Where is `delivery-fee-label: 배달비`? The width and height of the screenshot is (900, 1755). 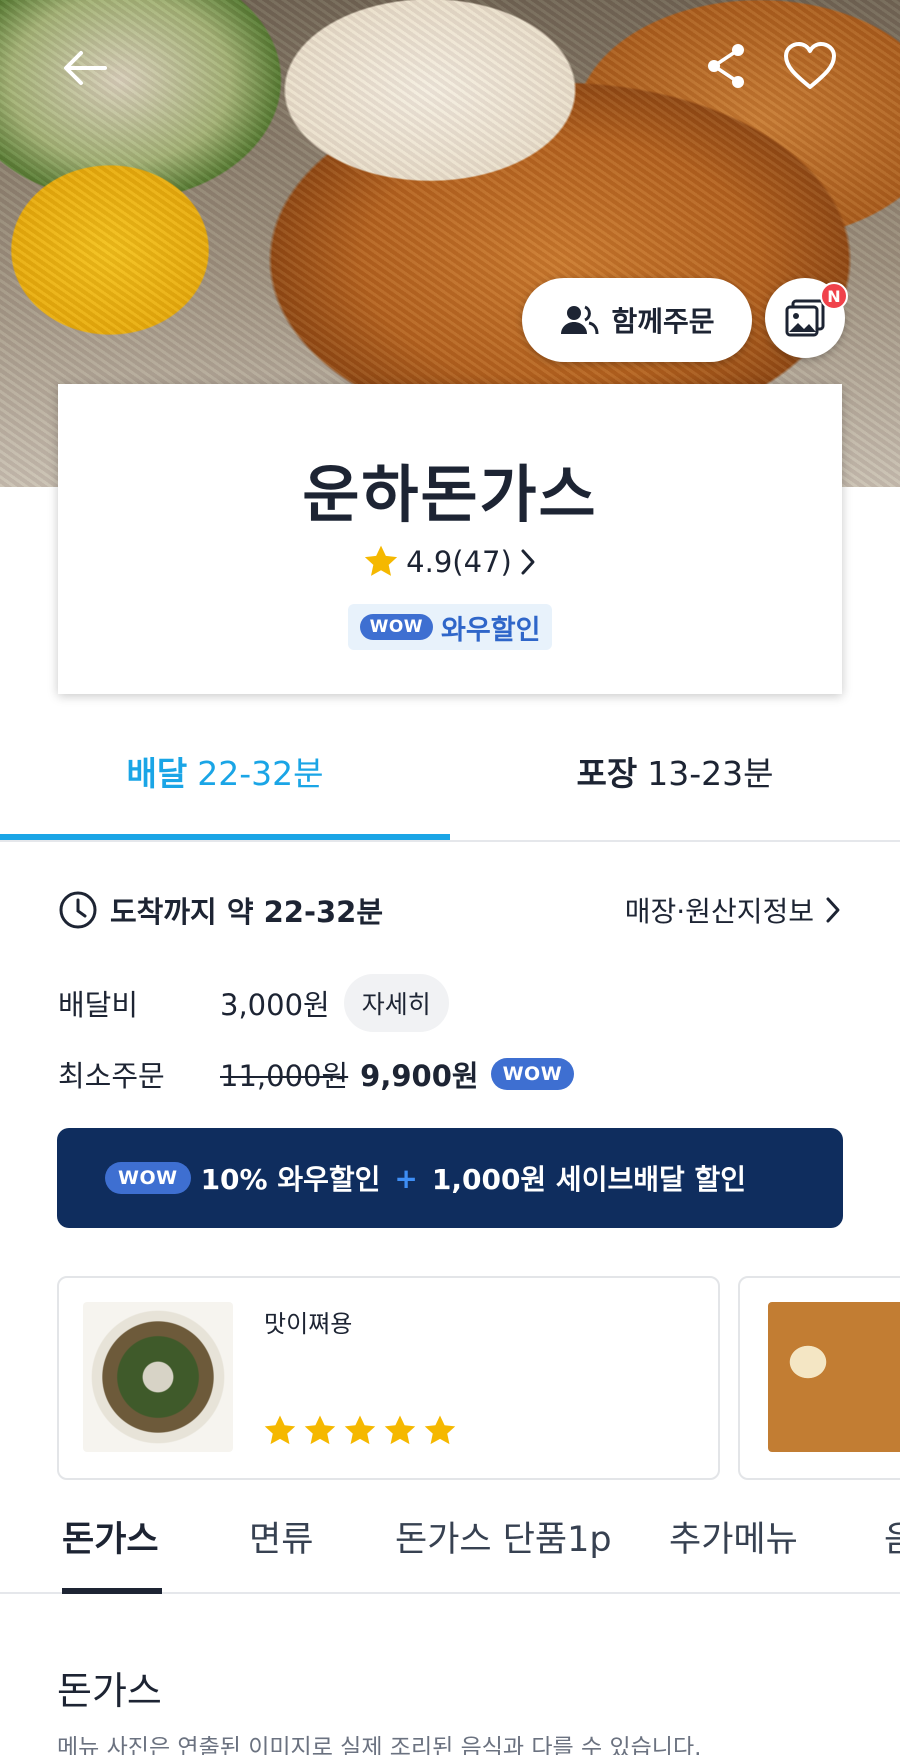
delivery-fee-label: 배달비 is located at coordinates (98, 1005).